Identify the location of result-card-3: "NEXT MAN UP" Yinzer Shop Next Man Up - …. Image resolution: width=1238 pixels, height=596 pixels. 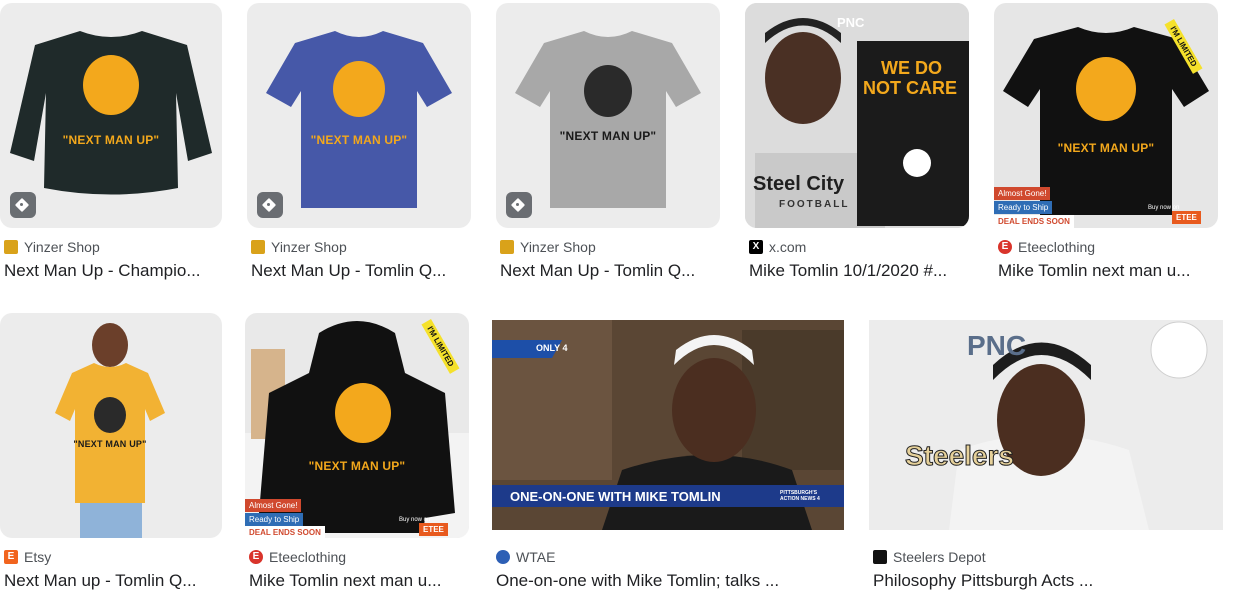
(608, 145).